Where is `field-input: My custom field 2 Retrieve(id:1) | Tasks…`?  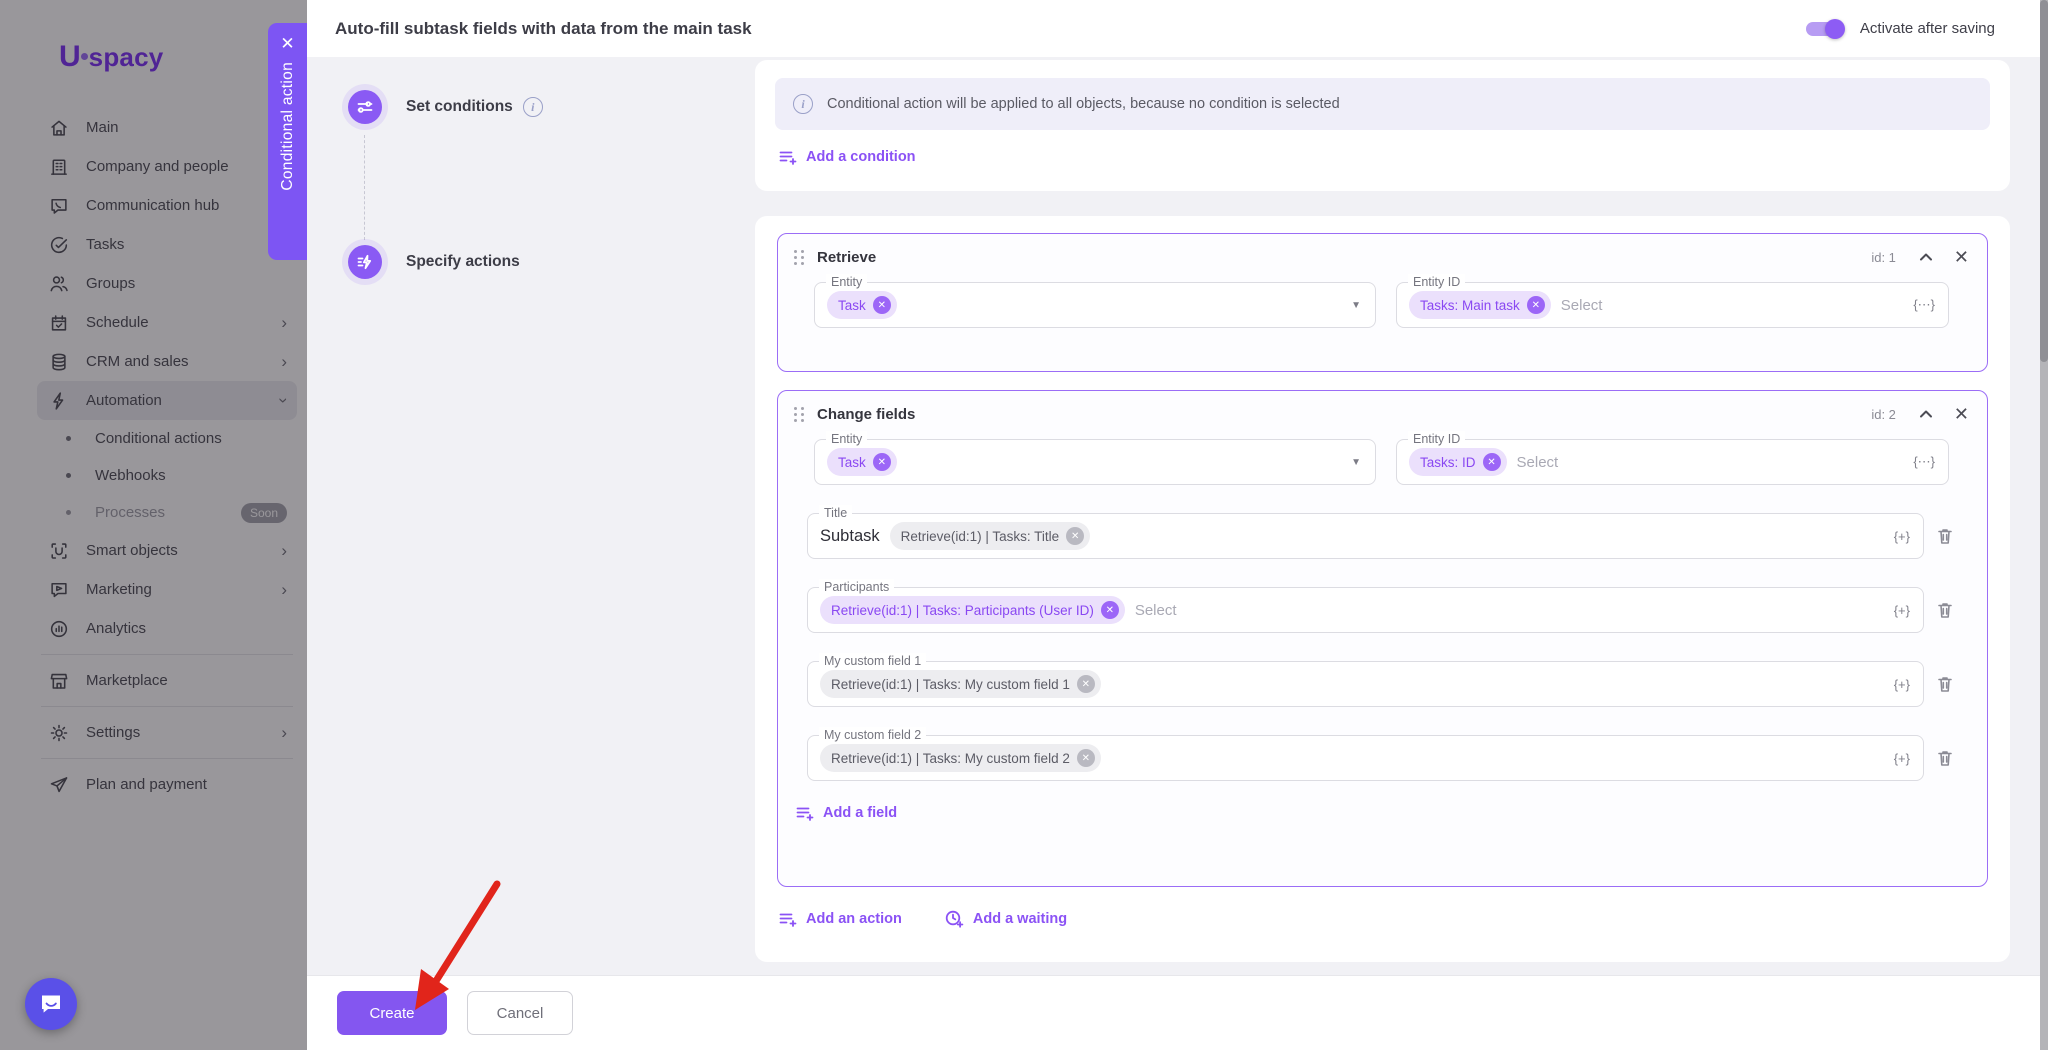
field-input: My custom field 2 Retrieve(id:1) | Tasks… is located at coordinates (1365, 754).